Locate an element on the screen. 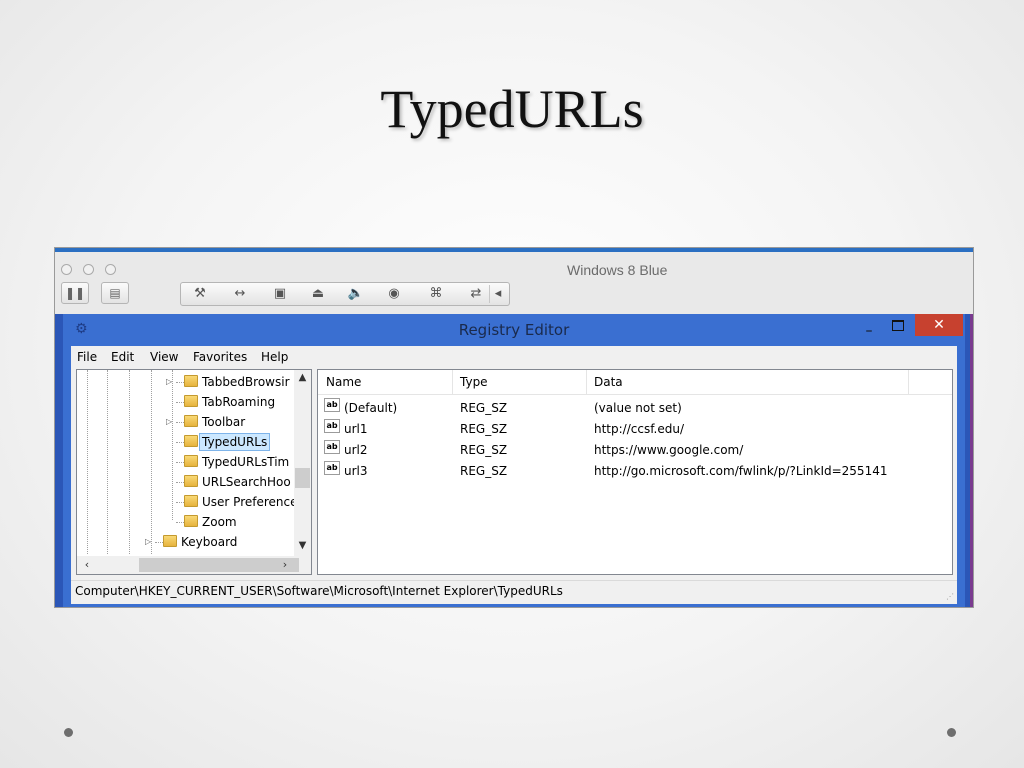 The width and height of the screenshot is (1024, 768). column-header-data: Data is located at coordinates (608, 387).